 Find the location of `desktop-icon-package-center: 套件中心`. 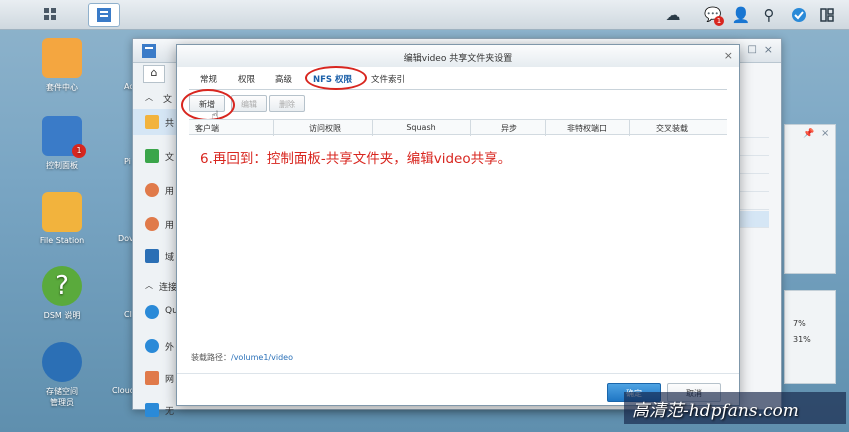

desktop-icon-package-center: 套件中心 is located at coordinates (62, 65).